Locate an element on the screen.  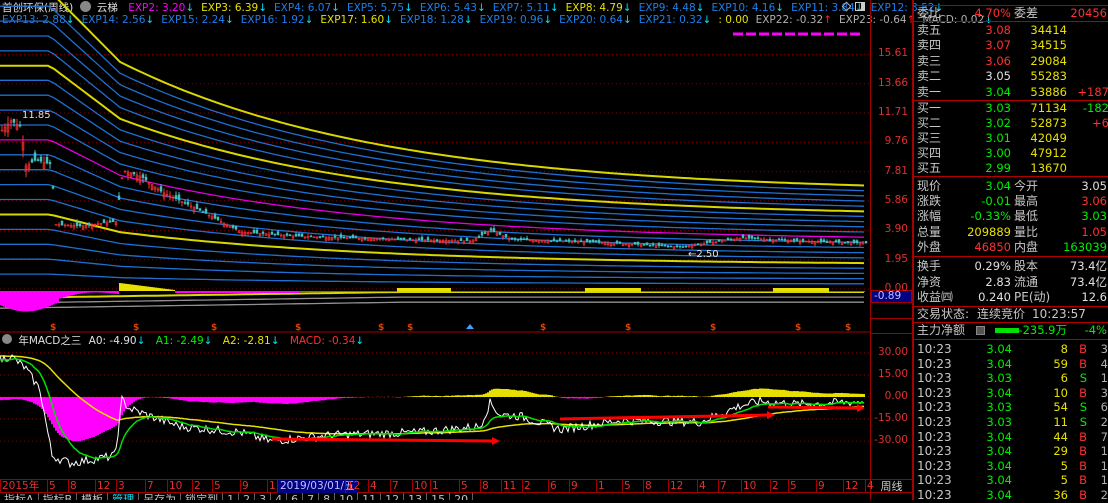
ask-price: 3.07 is located at coordinates (998, 45).